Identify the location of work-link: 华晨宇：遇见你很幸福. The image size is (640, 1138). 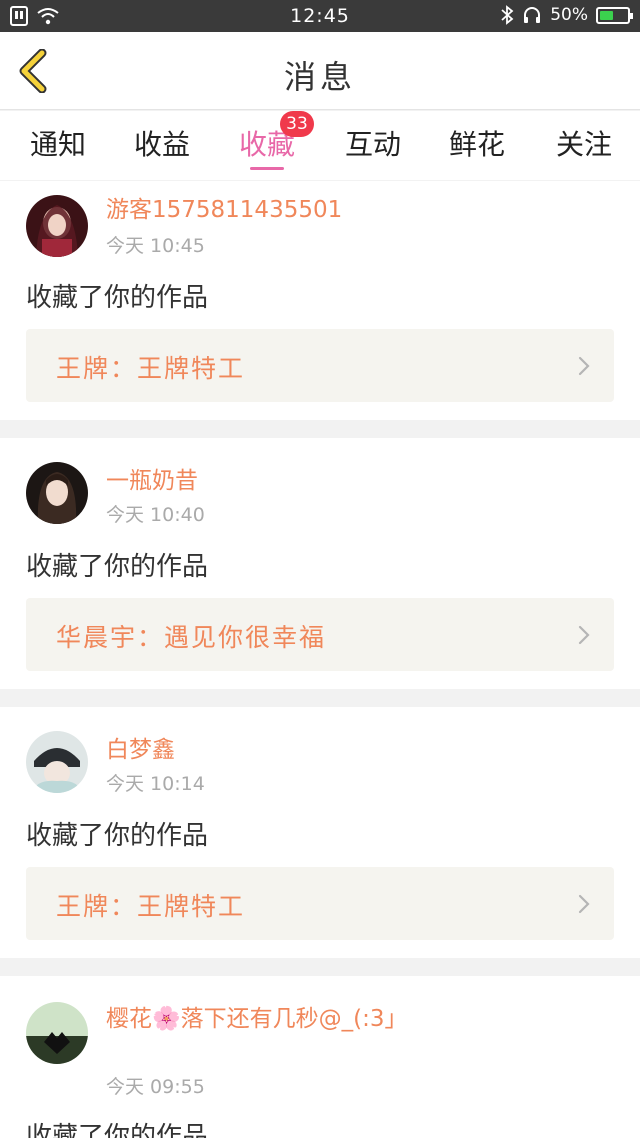
(320, 634).